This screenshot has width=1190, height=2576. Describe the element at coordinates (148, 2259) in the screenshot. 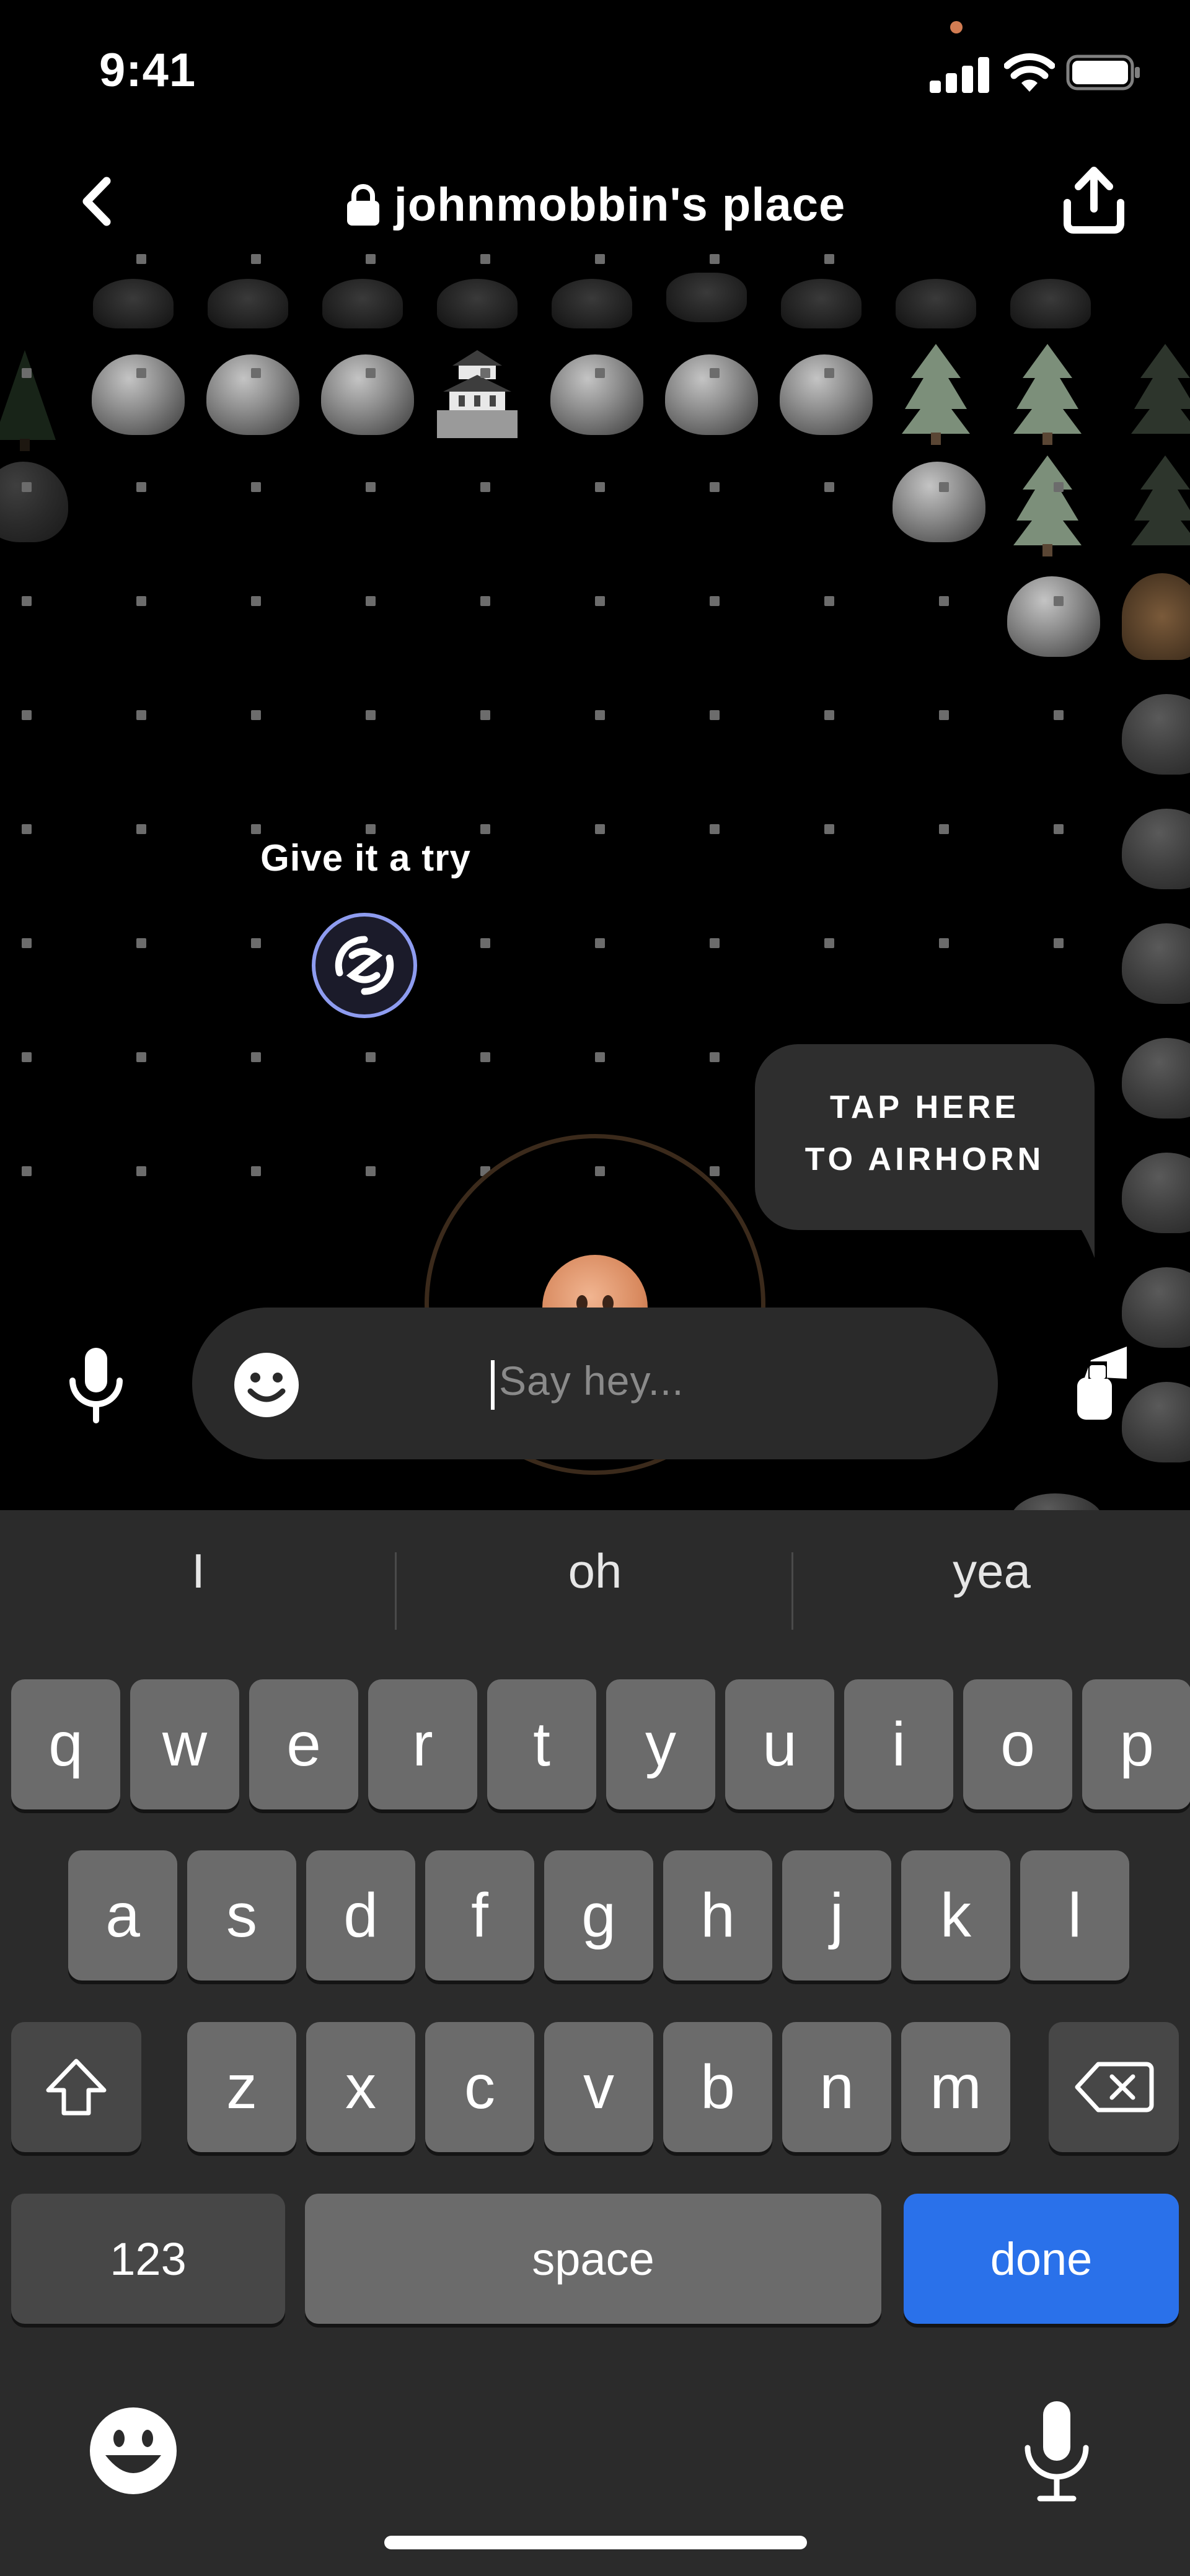

I see `numbers-key: 123` at that location.